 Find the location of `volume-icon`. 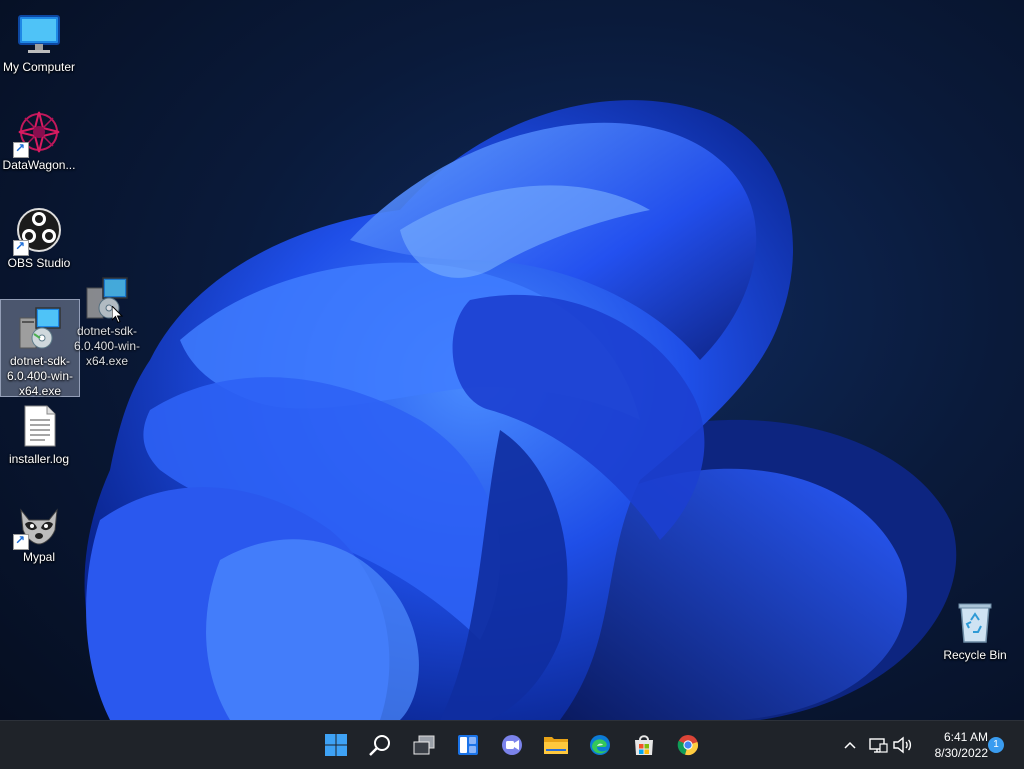

volume-icon is located at coordinates (902, 745).